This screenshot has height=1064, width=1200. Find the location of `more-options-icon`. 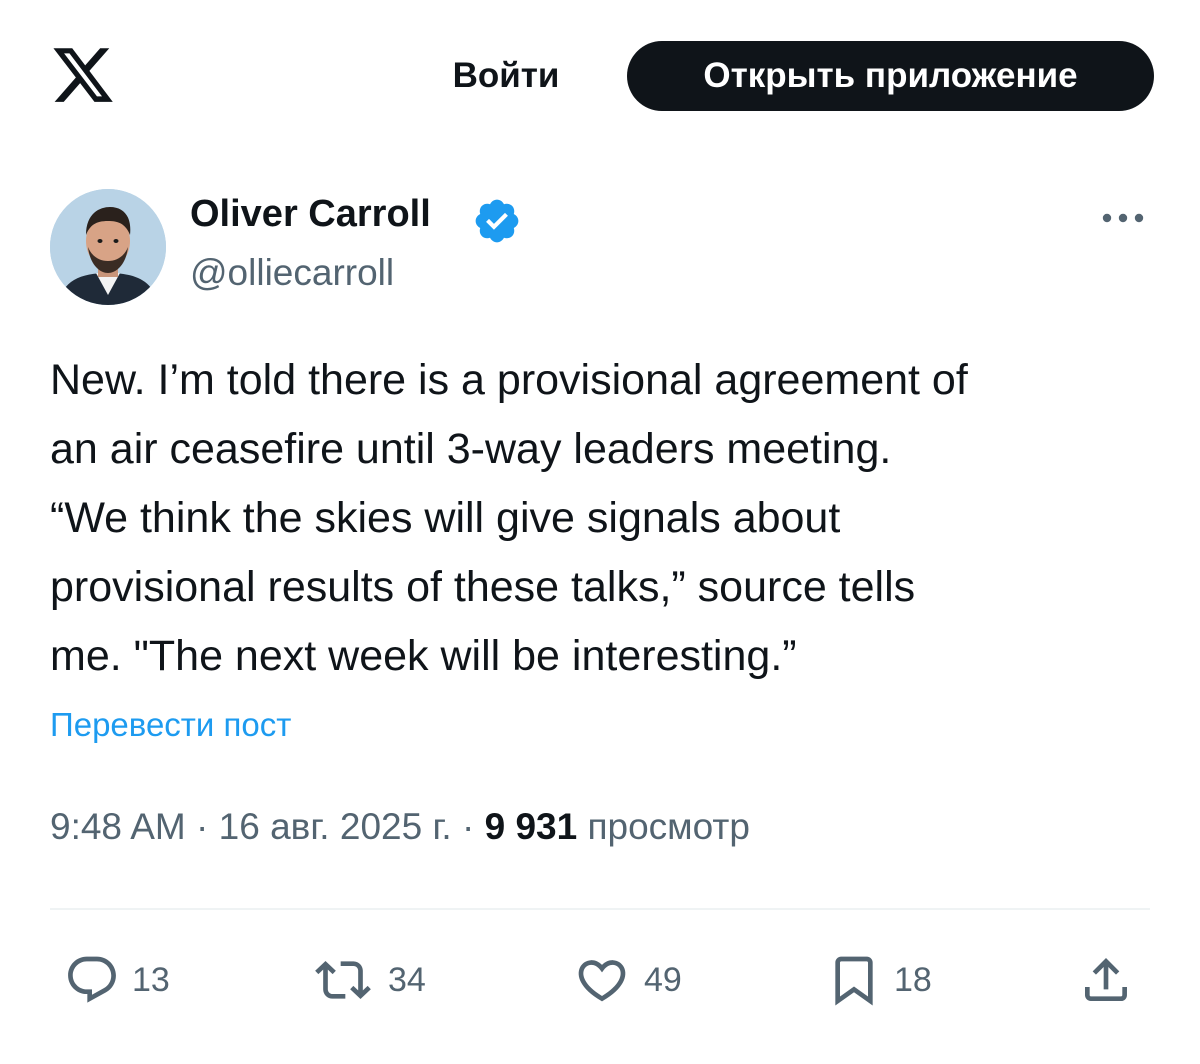

more-options-icon is located at coordinates (1123, 218).